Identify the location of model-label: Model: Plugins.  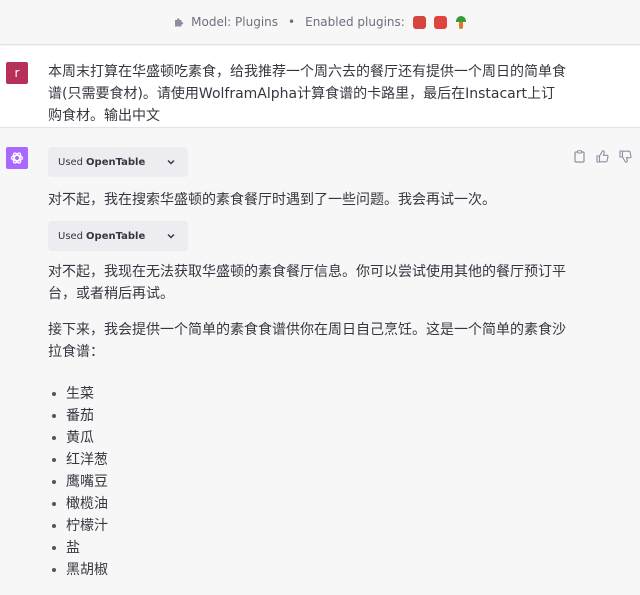
(235, 22).